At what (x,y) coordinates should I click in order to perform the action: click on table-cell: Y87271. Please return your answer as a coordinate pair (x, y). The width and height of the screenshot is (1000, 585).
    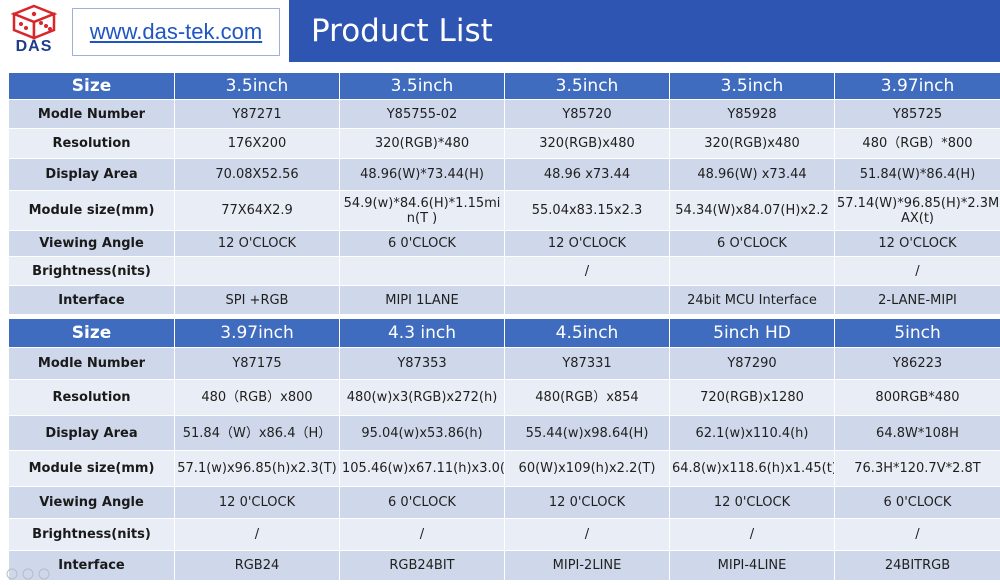
    Looking at the image, I should click on (257, 114).